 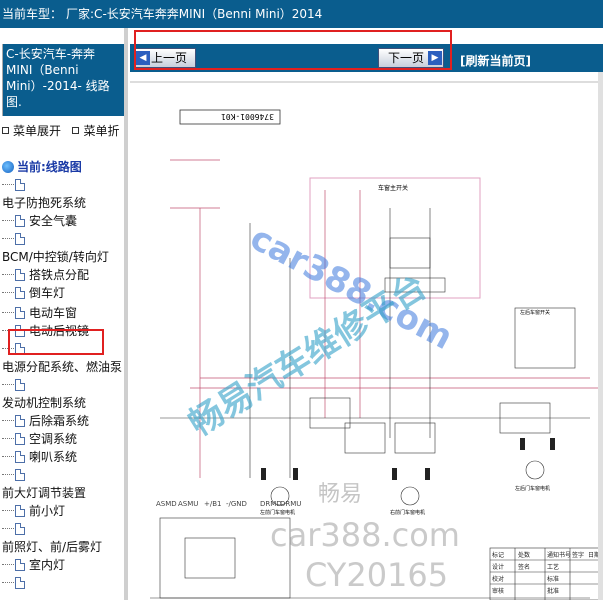 What do you see at coordinates (498, 591) in the screenshot?
I see `table-label: 审核` at bounding box center [498, 591].